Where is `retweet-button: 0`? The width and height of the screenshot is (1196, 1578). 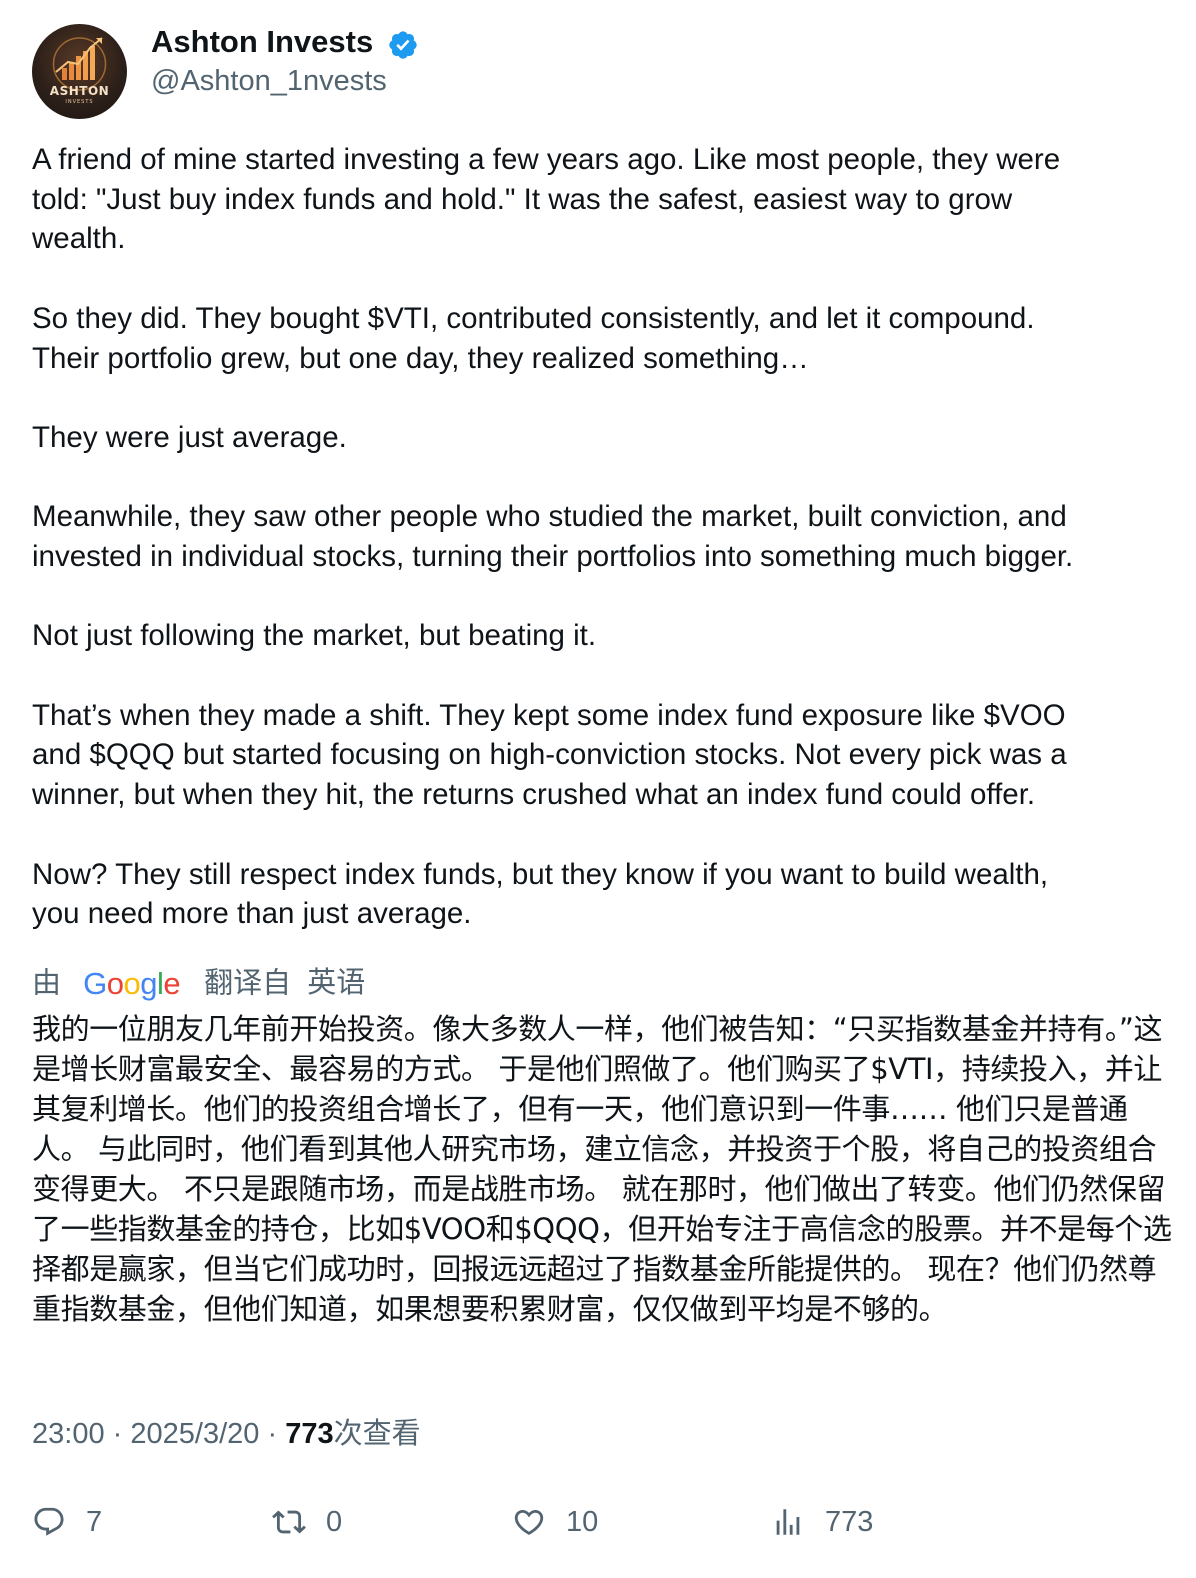 retweet-button: 0 is located at coordinates (307, 1522).